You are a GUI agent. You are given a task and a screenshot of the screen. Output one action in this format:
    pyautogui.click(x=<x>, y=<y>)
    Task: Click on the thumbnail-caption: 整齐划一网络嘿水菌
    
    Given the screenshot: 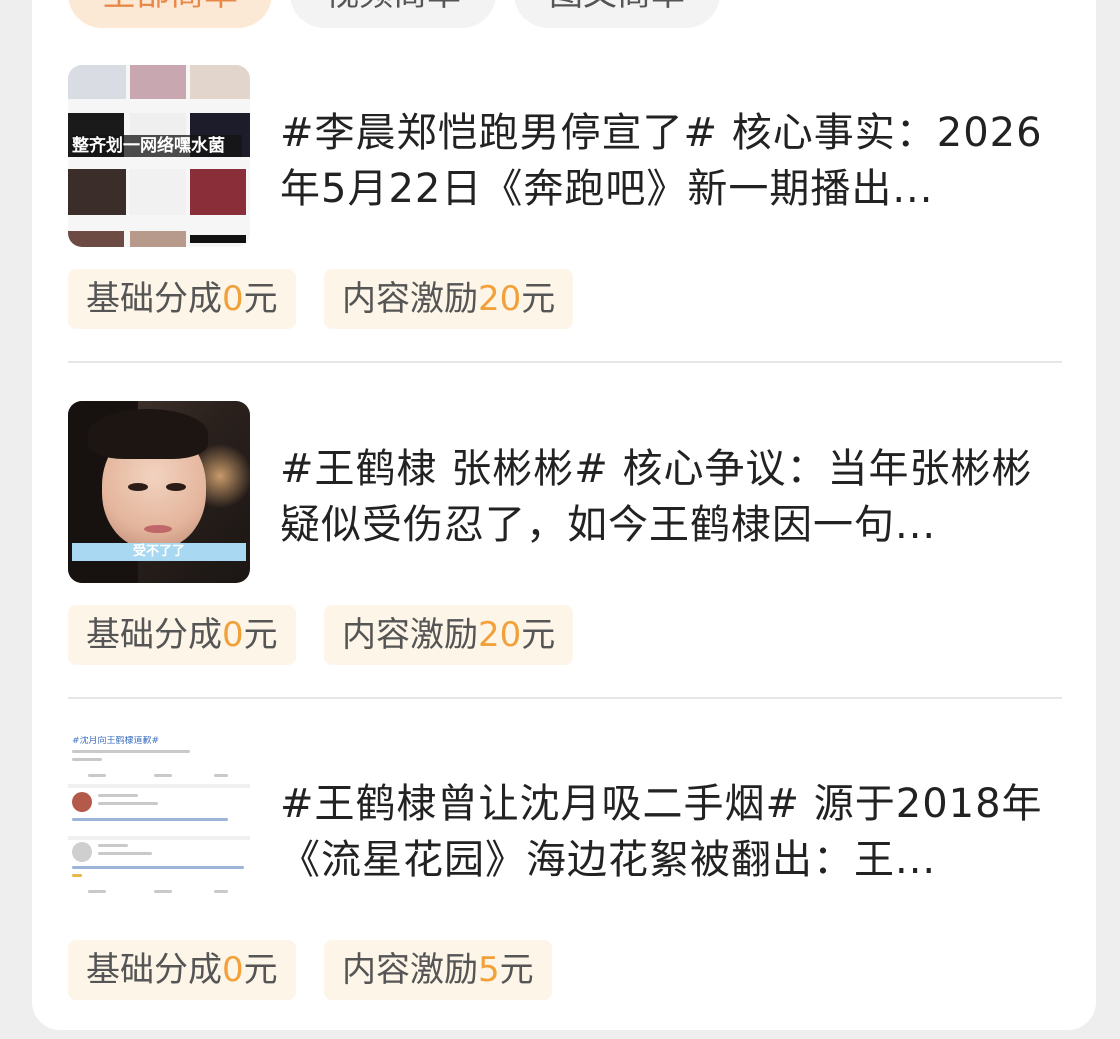 What is the action you would take?
    pyautogui.click(x=157, y=146)
    